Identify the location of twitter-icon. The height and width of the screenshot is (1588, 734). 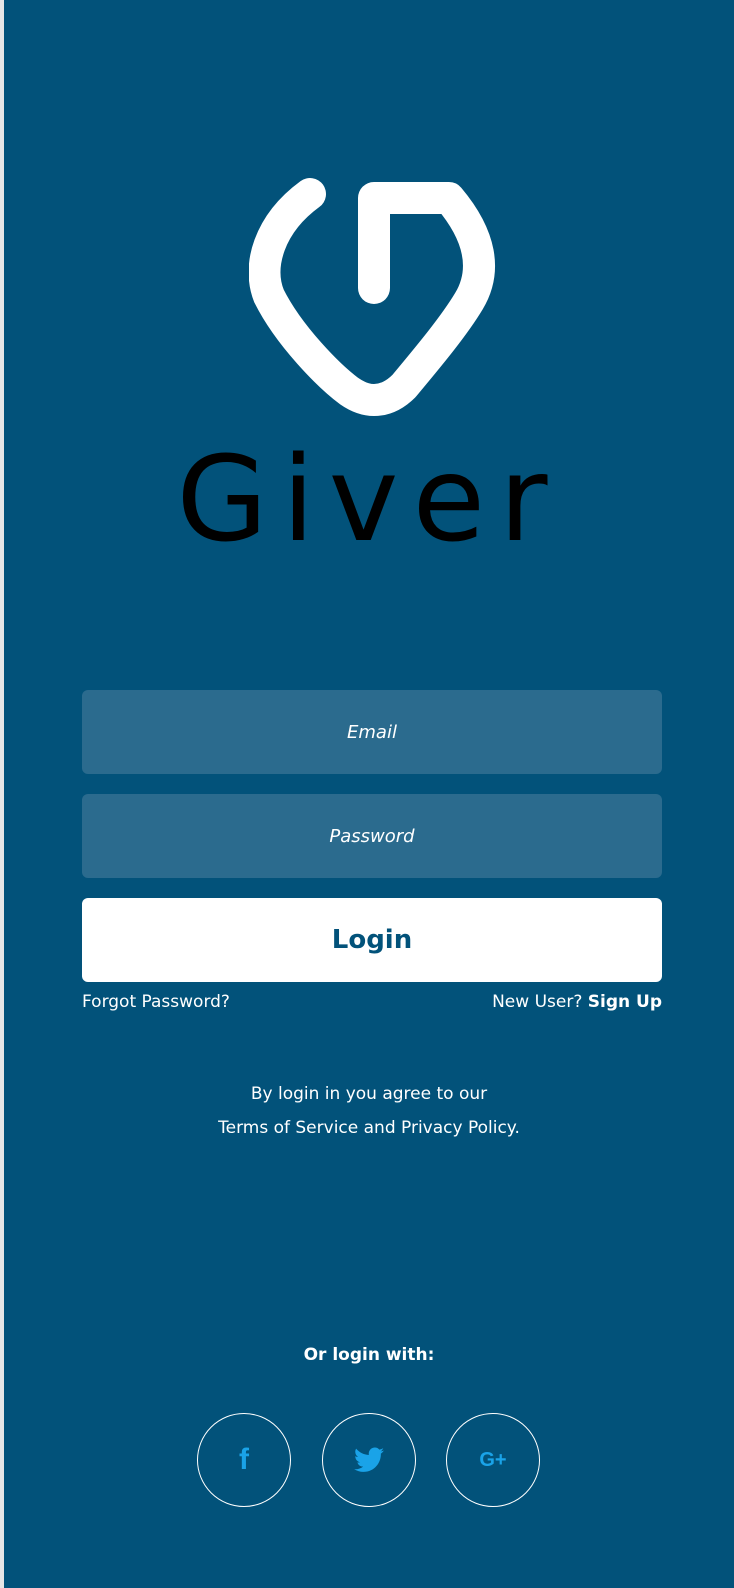
(369, 1459).